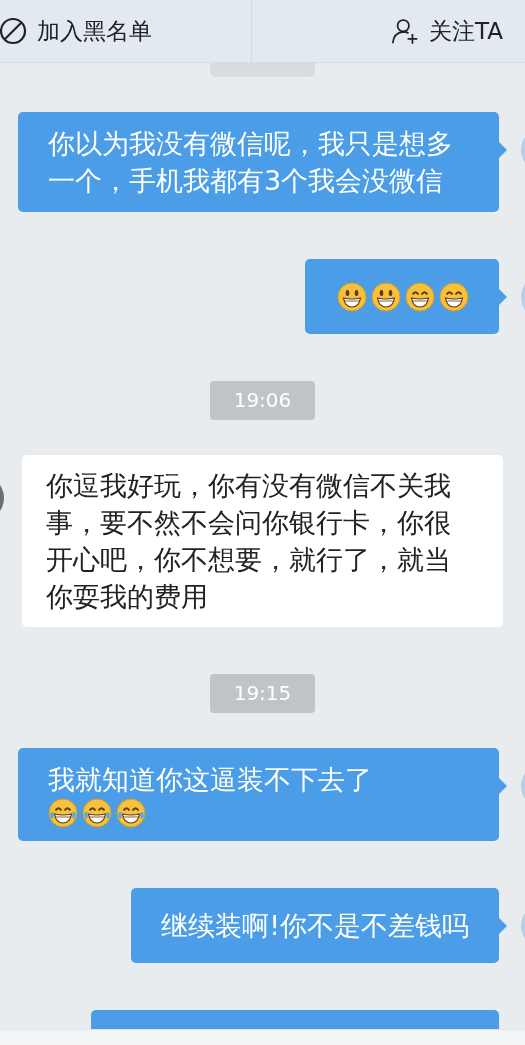  I want to click on message-text: 你以为我没有微信呢，我只是想多一个，手机我都有3个我会没微信, so click(251, 162).